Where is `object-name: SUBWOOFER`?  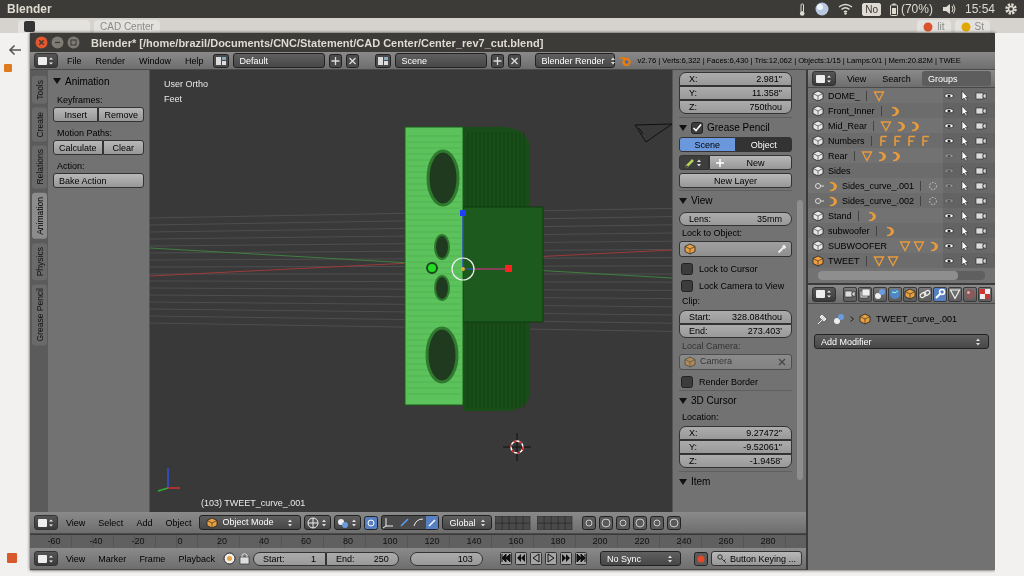
object-name: SUBWOOFER is located at coordinates (857, 245).